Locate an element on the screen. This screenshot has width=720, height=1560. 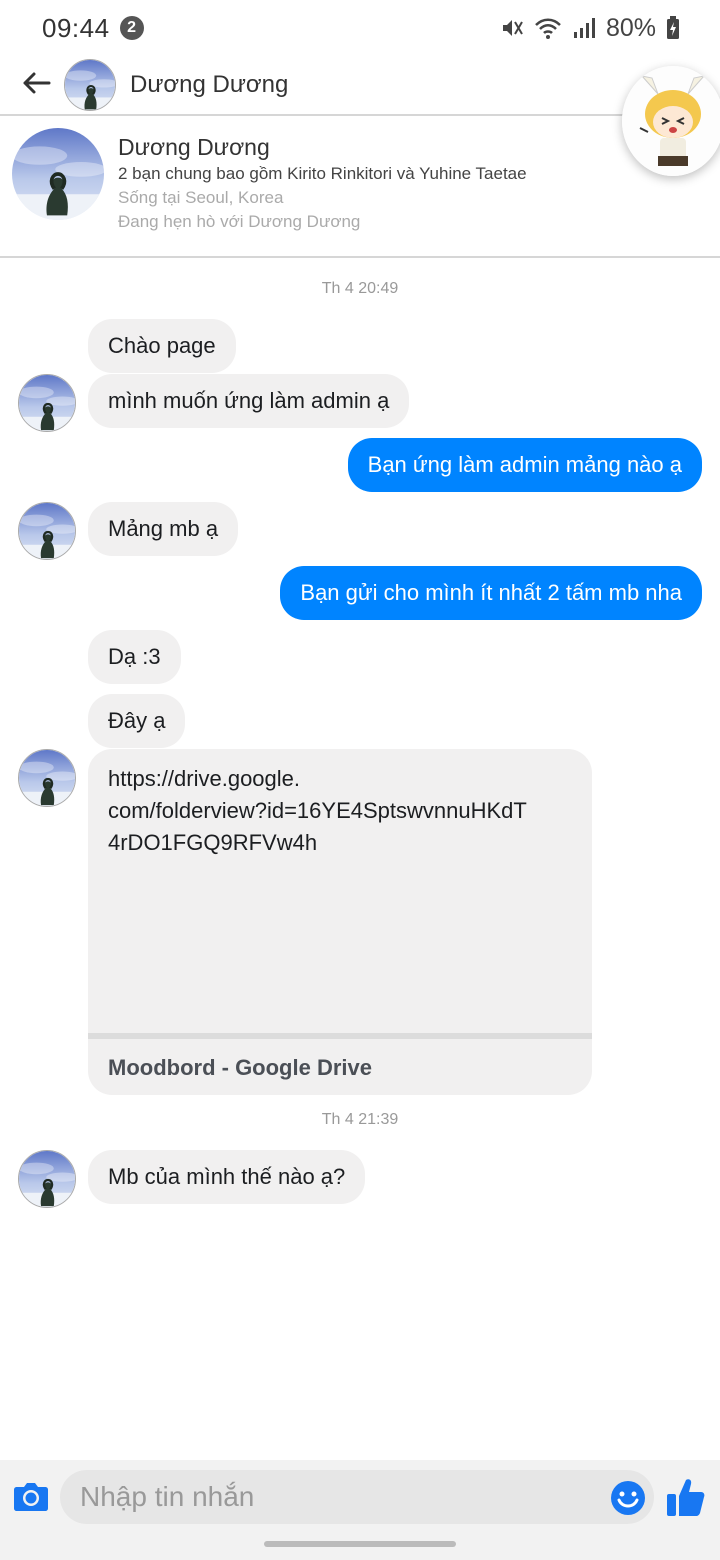
outgoing-message: Bạn gửi cho mình ít nhất 2 tấm mb nha is located at coordinates (491, 593).